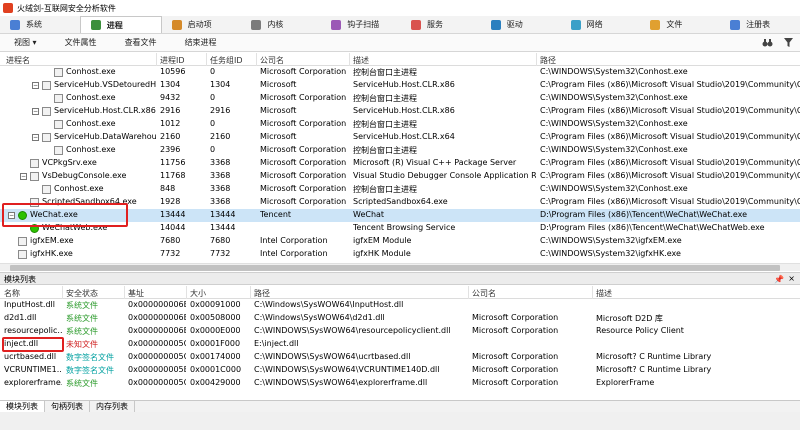 The height and width of the screenshot is (430, 800). What do you see at coordinates (201, 42) in the screenshot?
I see `end-process-button: 结束进程` at bounding box center [201, 42].